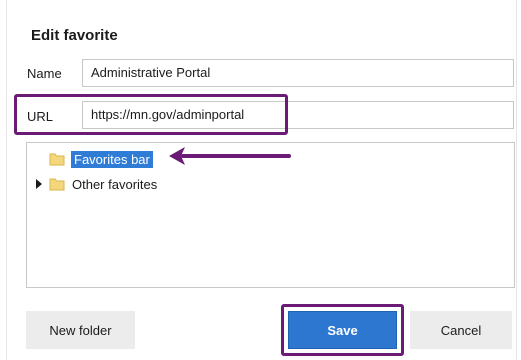 This screenshot has width=521, height=360. I want to click on tree-item-label: Other favorites, so click(115, 184).